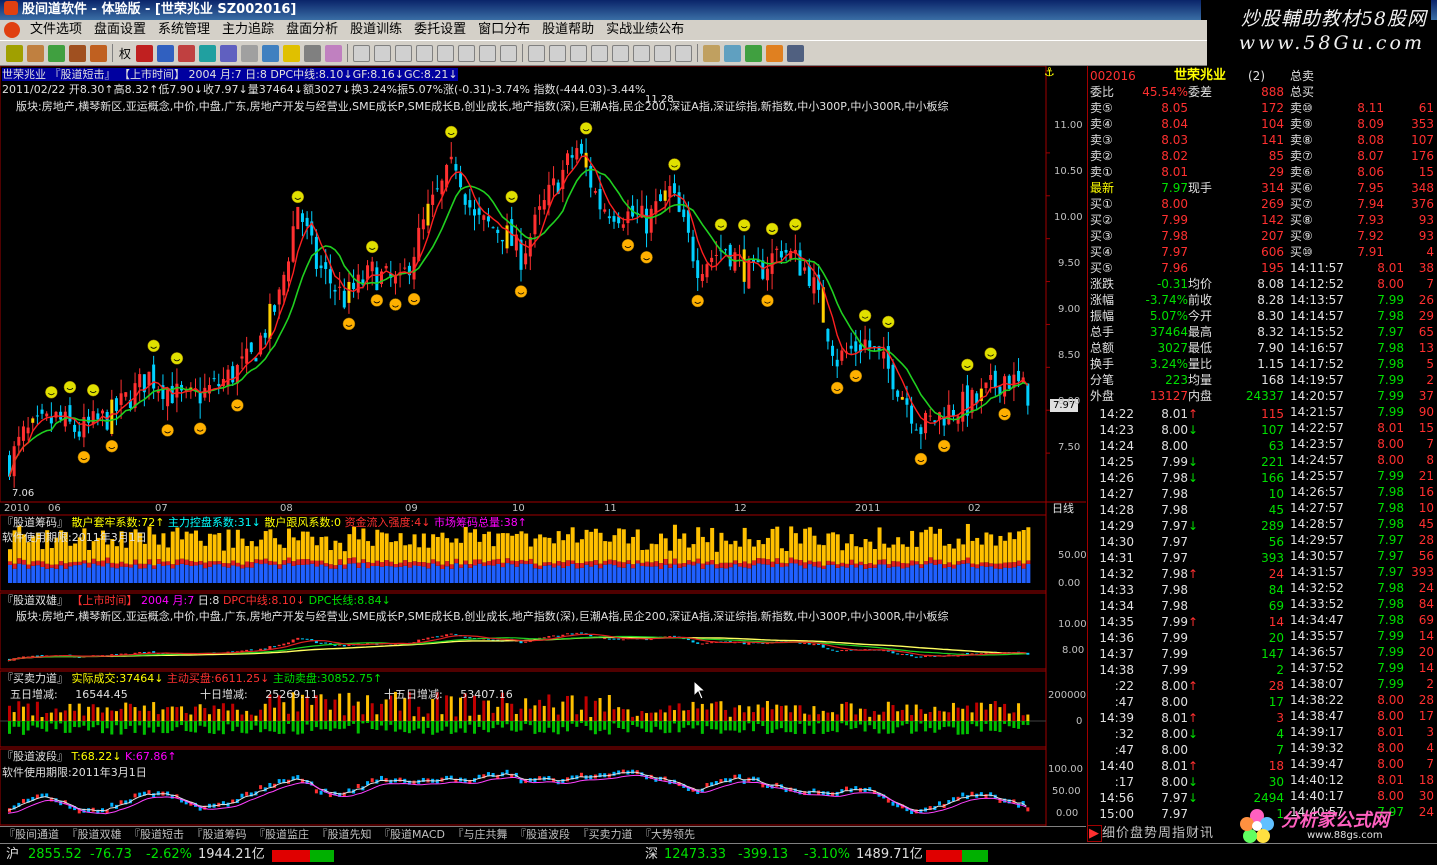  Describe the element at coordinates (1426, 412) in the screenshot. I see `tick-volume: 90` at that location.